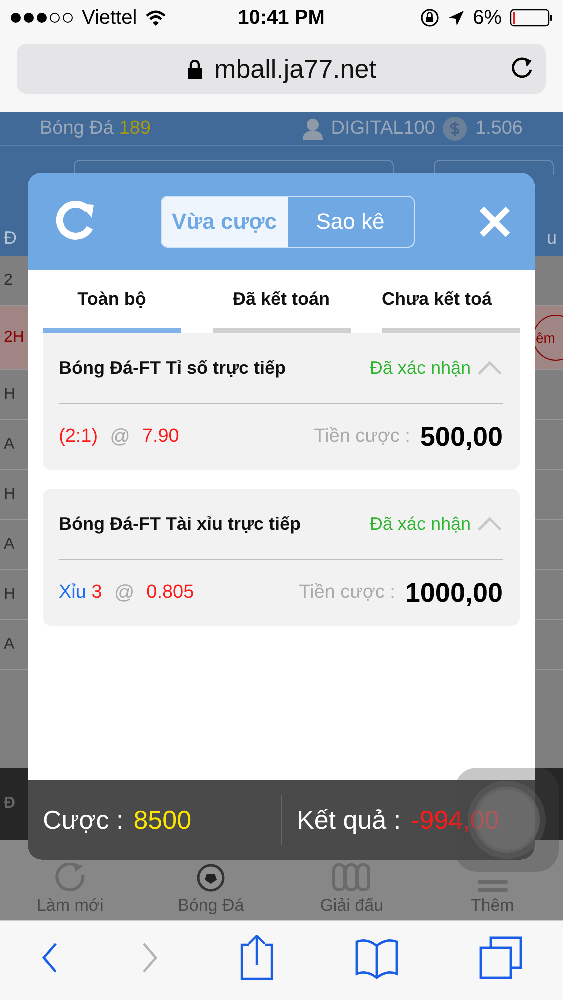 The width and height of the screenshot is (563, 1000). Describe the element at coordinates (281, 18) in the screenshot. I see `clock-time: 10:41 PM` at that location.